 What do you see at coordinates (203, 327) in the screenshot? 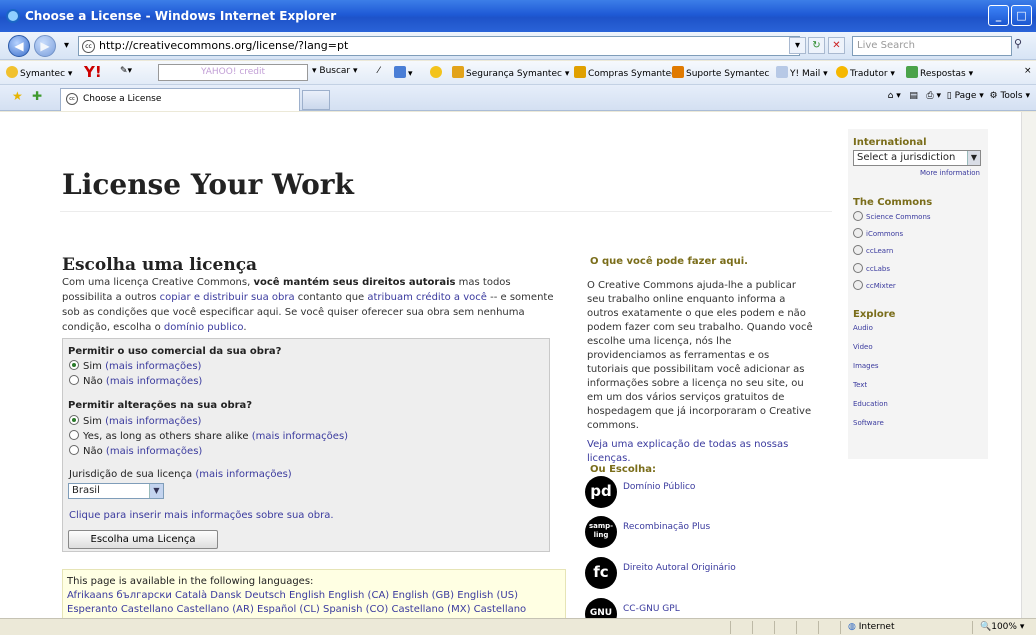
I see `public-domain-link: domínio publico` at bounding box center [203, 327].